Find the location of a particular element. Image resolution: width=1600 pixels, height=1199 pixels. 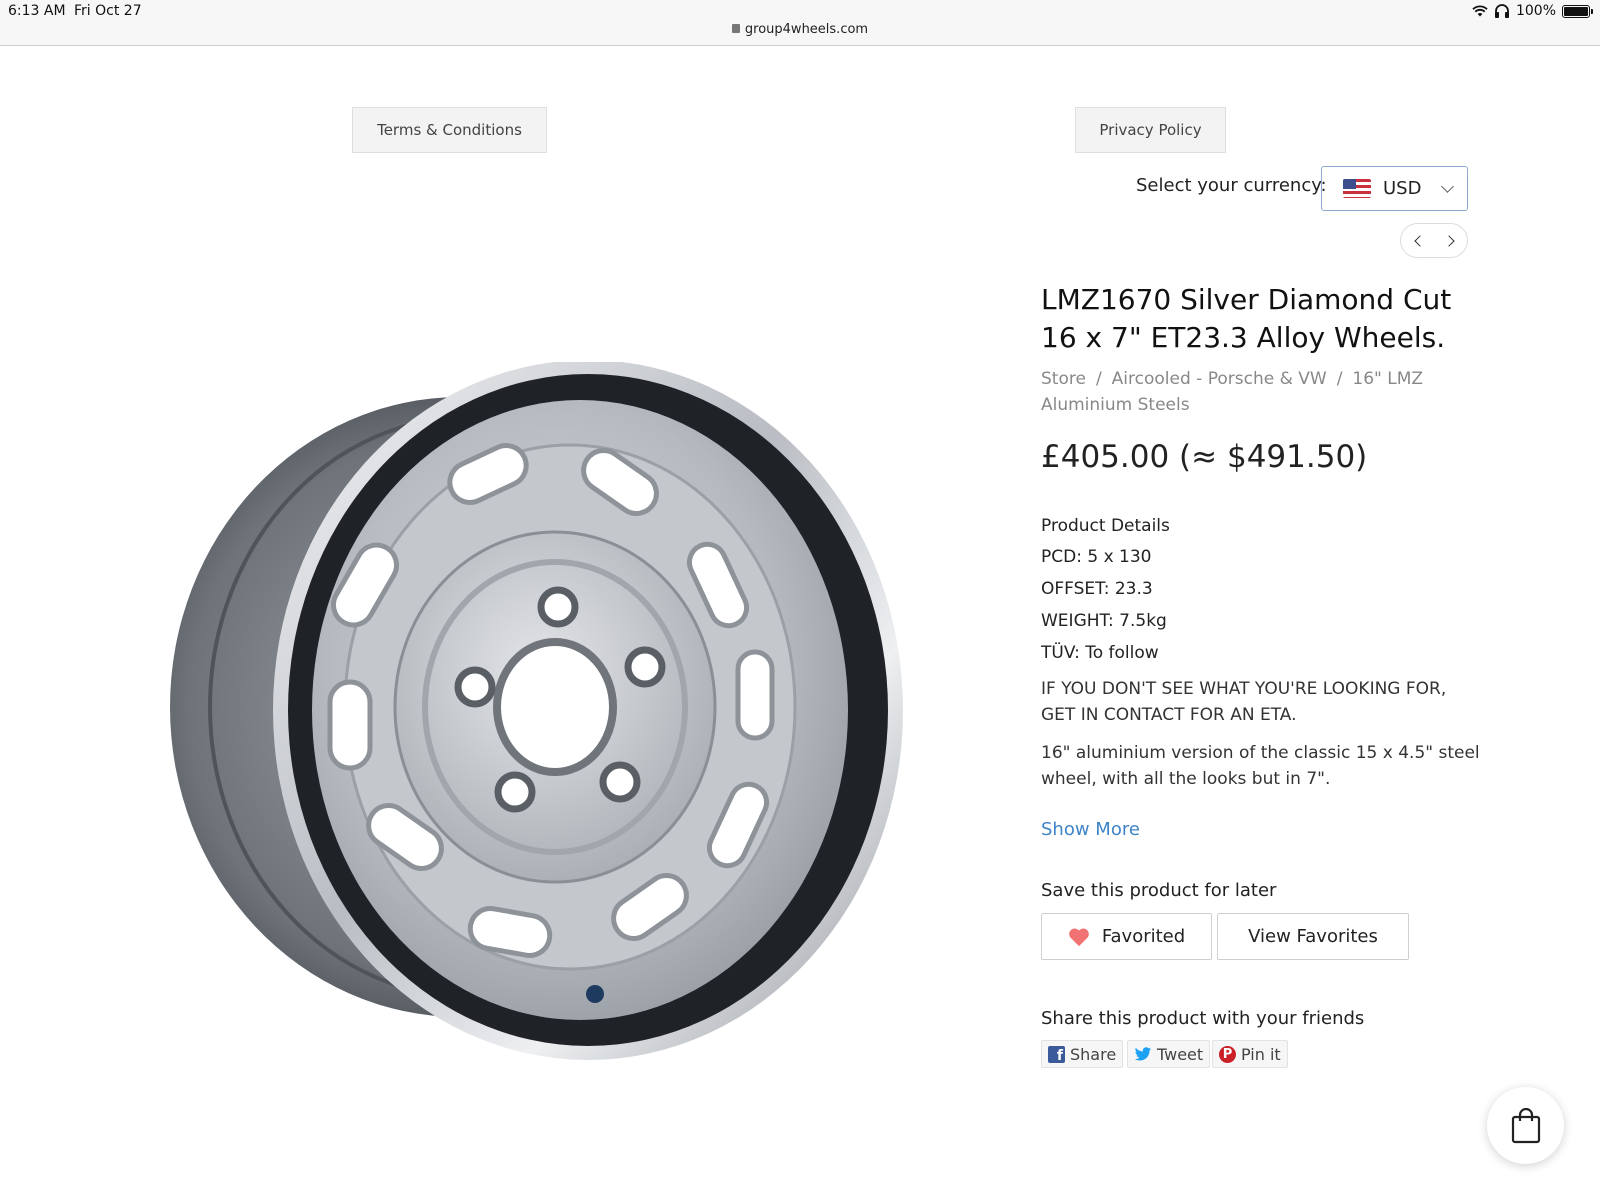

terms-conditions-link: Terms & Conditions is located at coordinates (449, 130).